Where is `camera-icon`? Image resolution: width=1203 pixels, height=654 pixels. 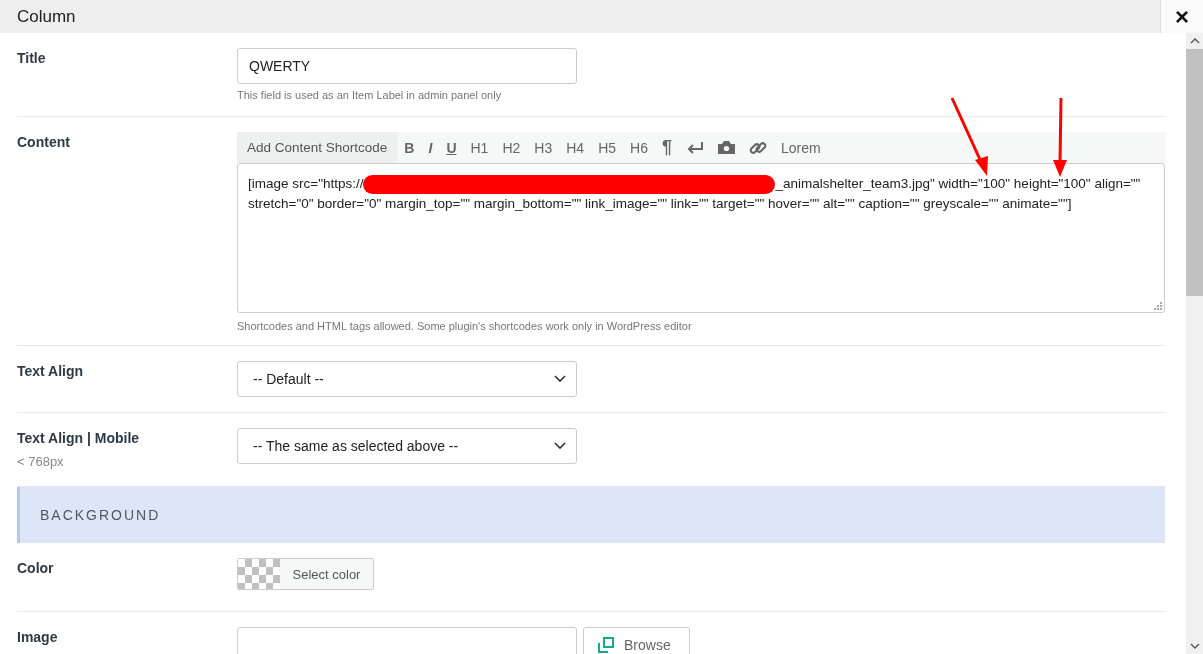
camera-icon is located at coordinates (726, 147).